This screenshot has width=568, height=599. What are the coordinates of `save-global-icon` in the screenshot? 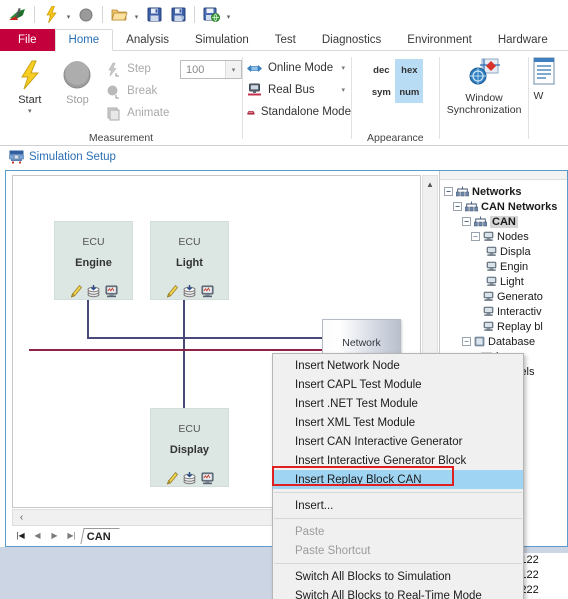 It's located at (211, 15).